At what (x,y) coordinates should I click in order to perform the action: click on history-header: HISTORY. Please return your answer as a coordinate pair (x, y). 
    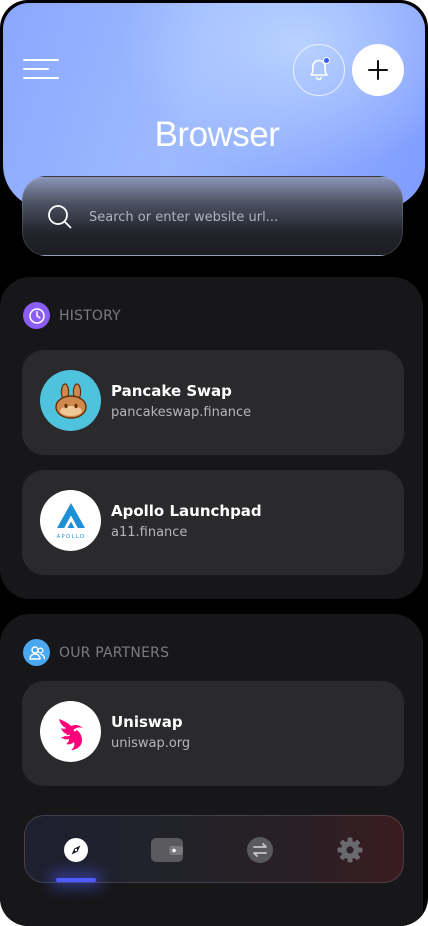
    Looking at the image, I should click on (72, 315).